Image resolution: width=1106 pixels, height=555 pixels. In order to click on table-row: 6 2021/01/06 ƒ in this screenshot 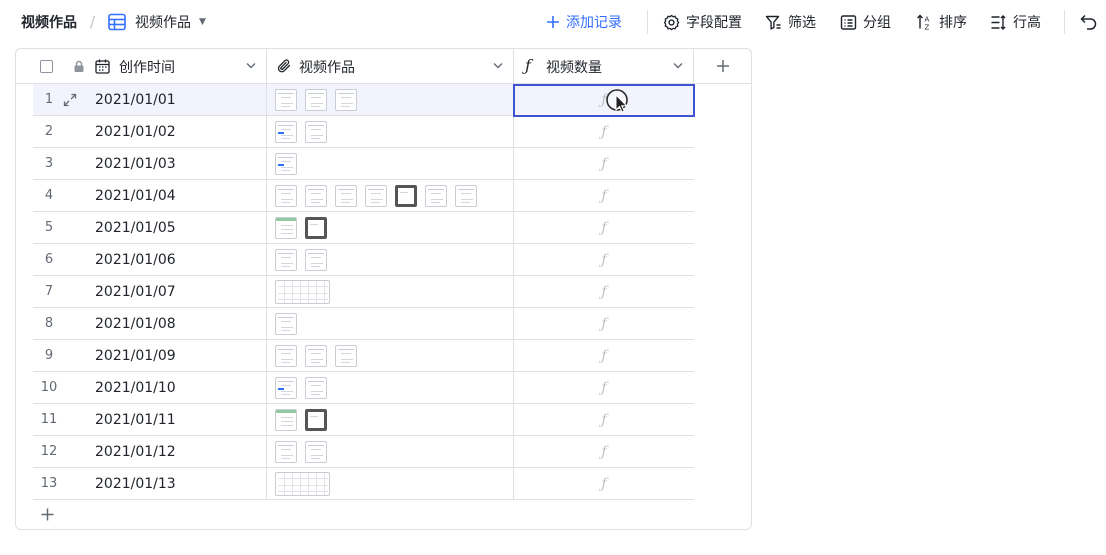, I will do `click(363, 260)`.